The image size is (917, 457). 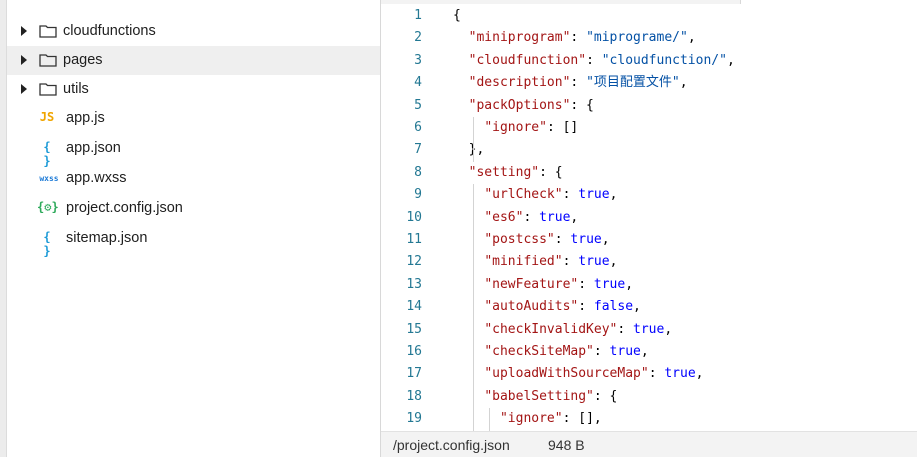 What do you see at coordinates (504, 172) in the screenshot?
I see `code-token: "setting"` at bounding box center [504, 172].